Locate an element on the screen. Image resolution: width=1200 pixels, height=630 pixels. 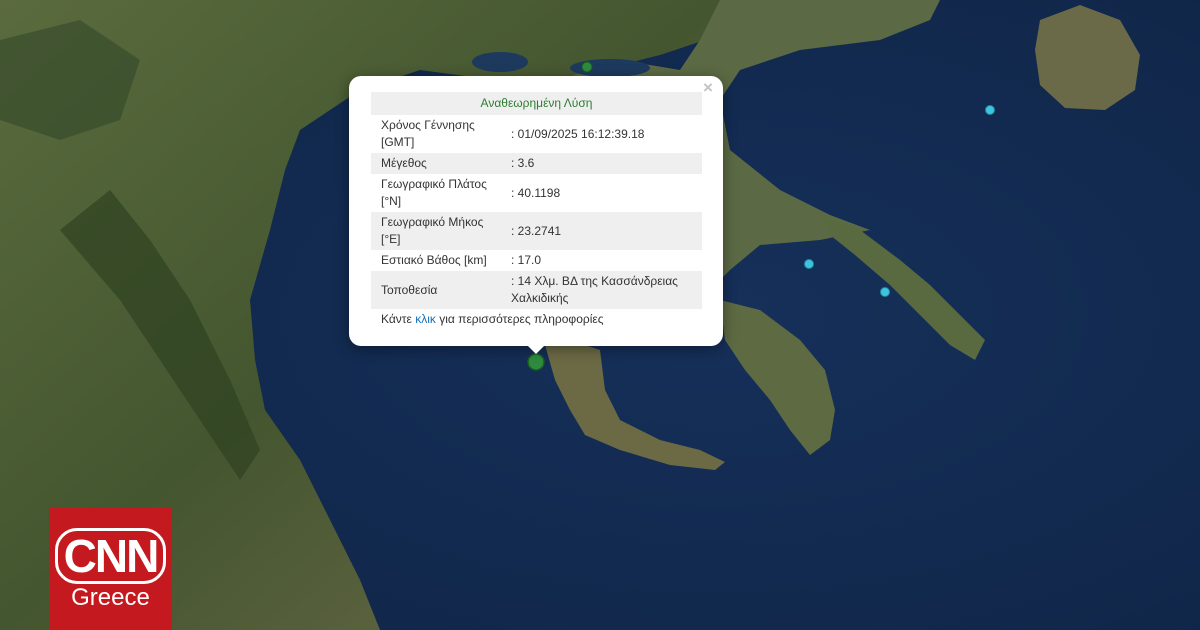
row-label: Μέγεθος is located at coordinates (440, 163).